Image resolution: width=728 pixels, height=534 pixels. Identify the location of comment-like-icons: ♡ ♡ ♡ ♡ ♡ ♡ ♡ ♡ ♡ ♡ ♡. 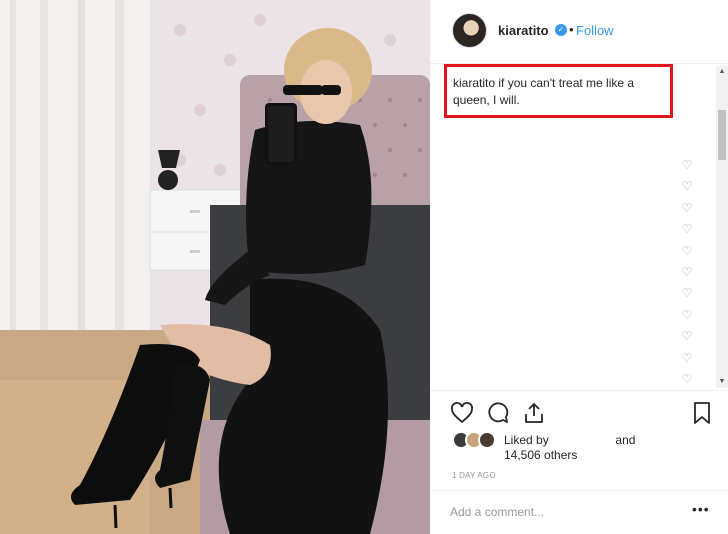
(687, 272).